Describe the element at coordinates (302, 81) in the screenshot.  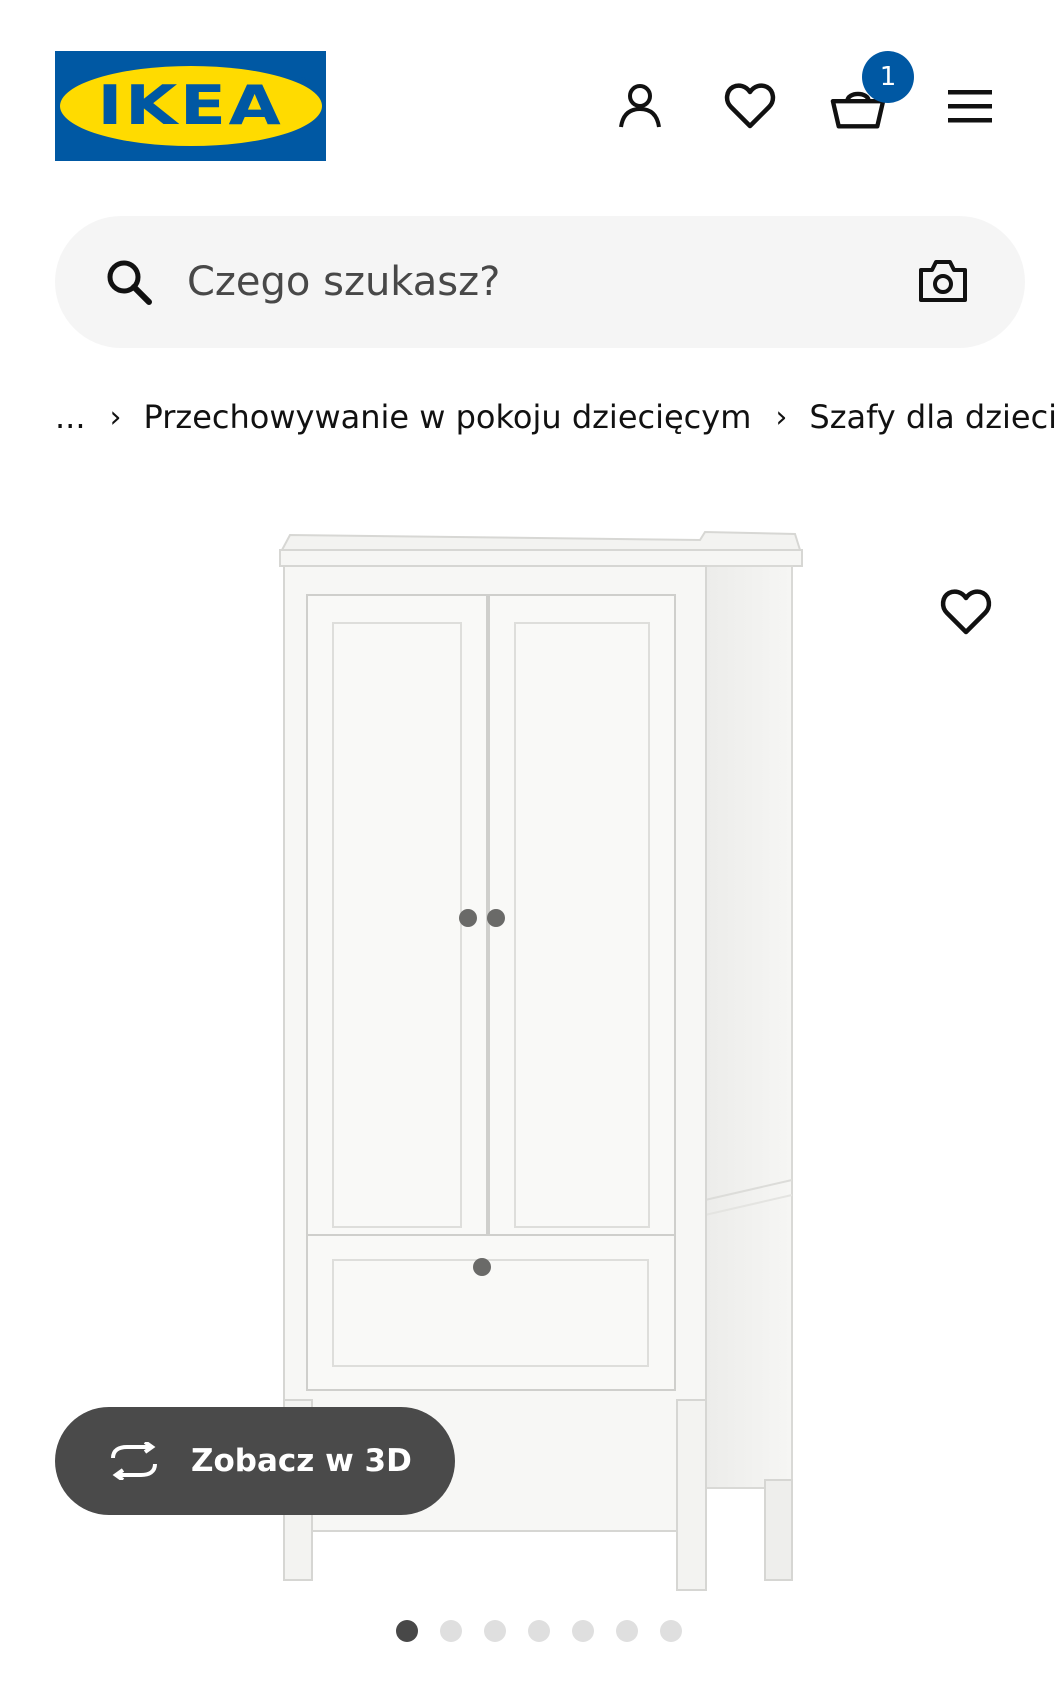
I see `logo-registered-mark: ®` at that location.